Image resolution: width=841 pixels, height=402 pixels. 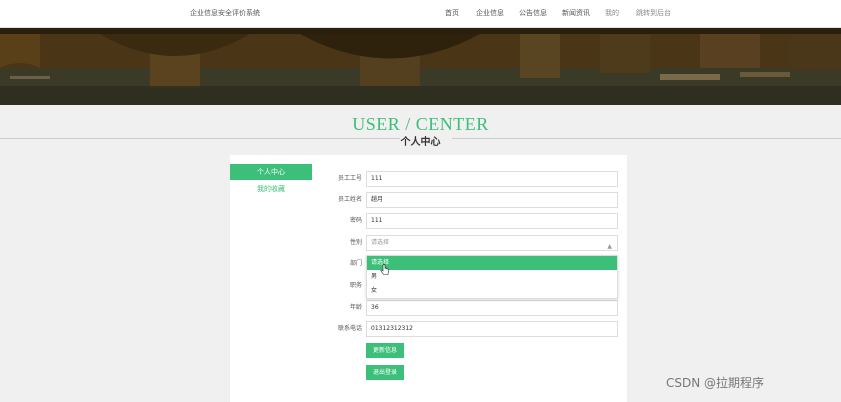 I want to click on page-subtitle: 个人中心, so click(x=420, y=142).